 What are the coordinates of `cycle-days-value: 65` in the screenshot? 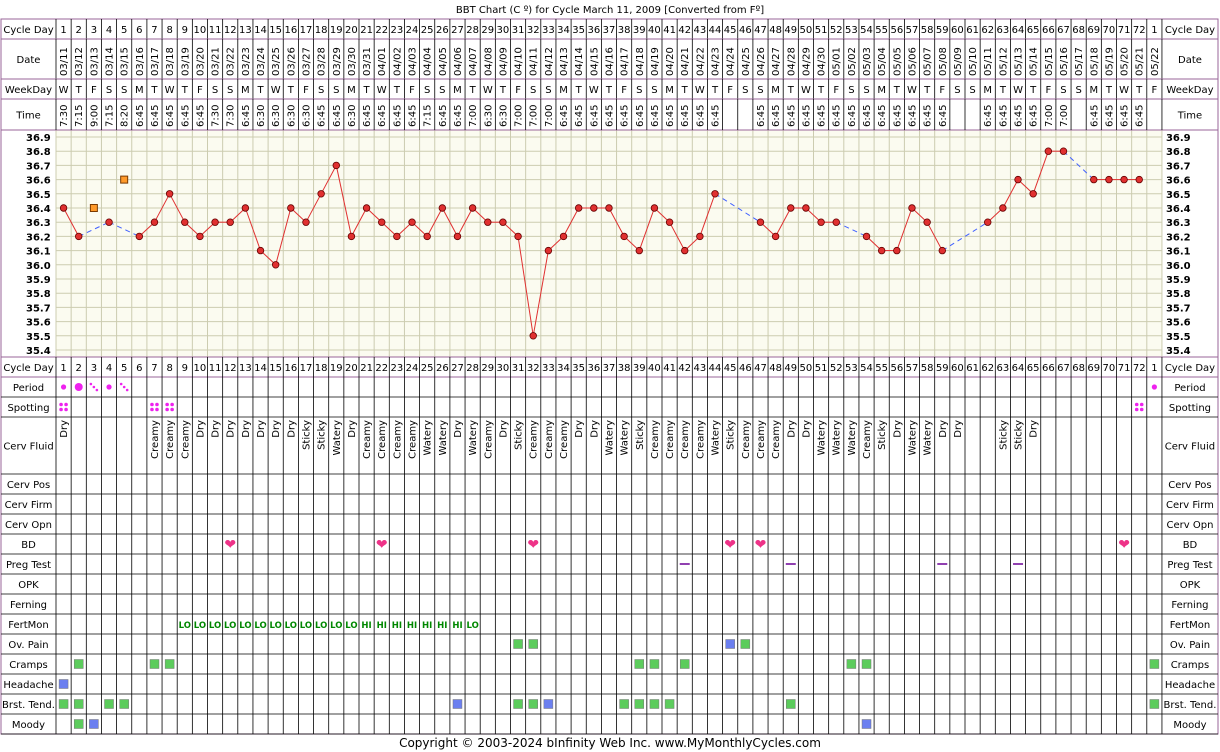 It's located at (1033, 30).